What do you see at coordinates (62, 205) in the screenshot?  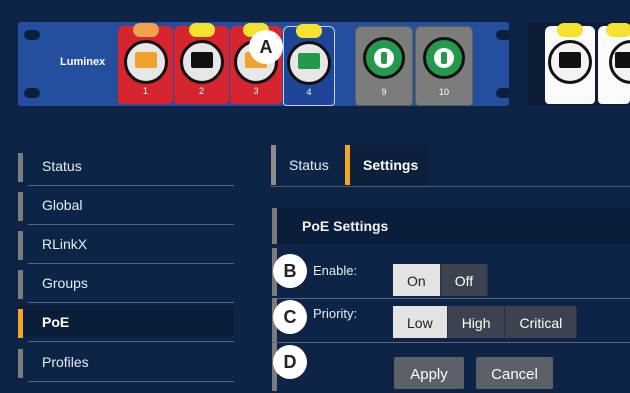 I see `sidebar-item-label: Global` at bounding box center [62, 205].